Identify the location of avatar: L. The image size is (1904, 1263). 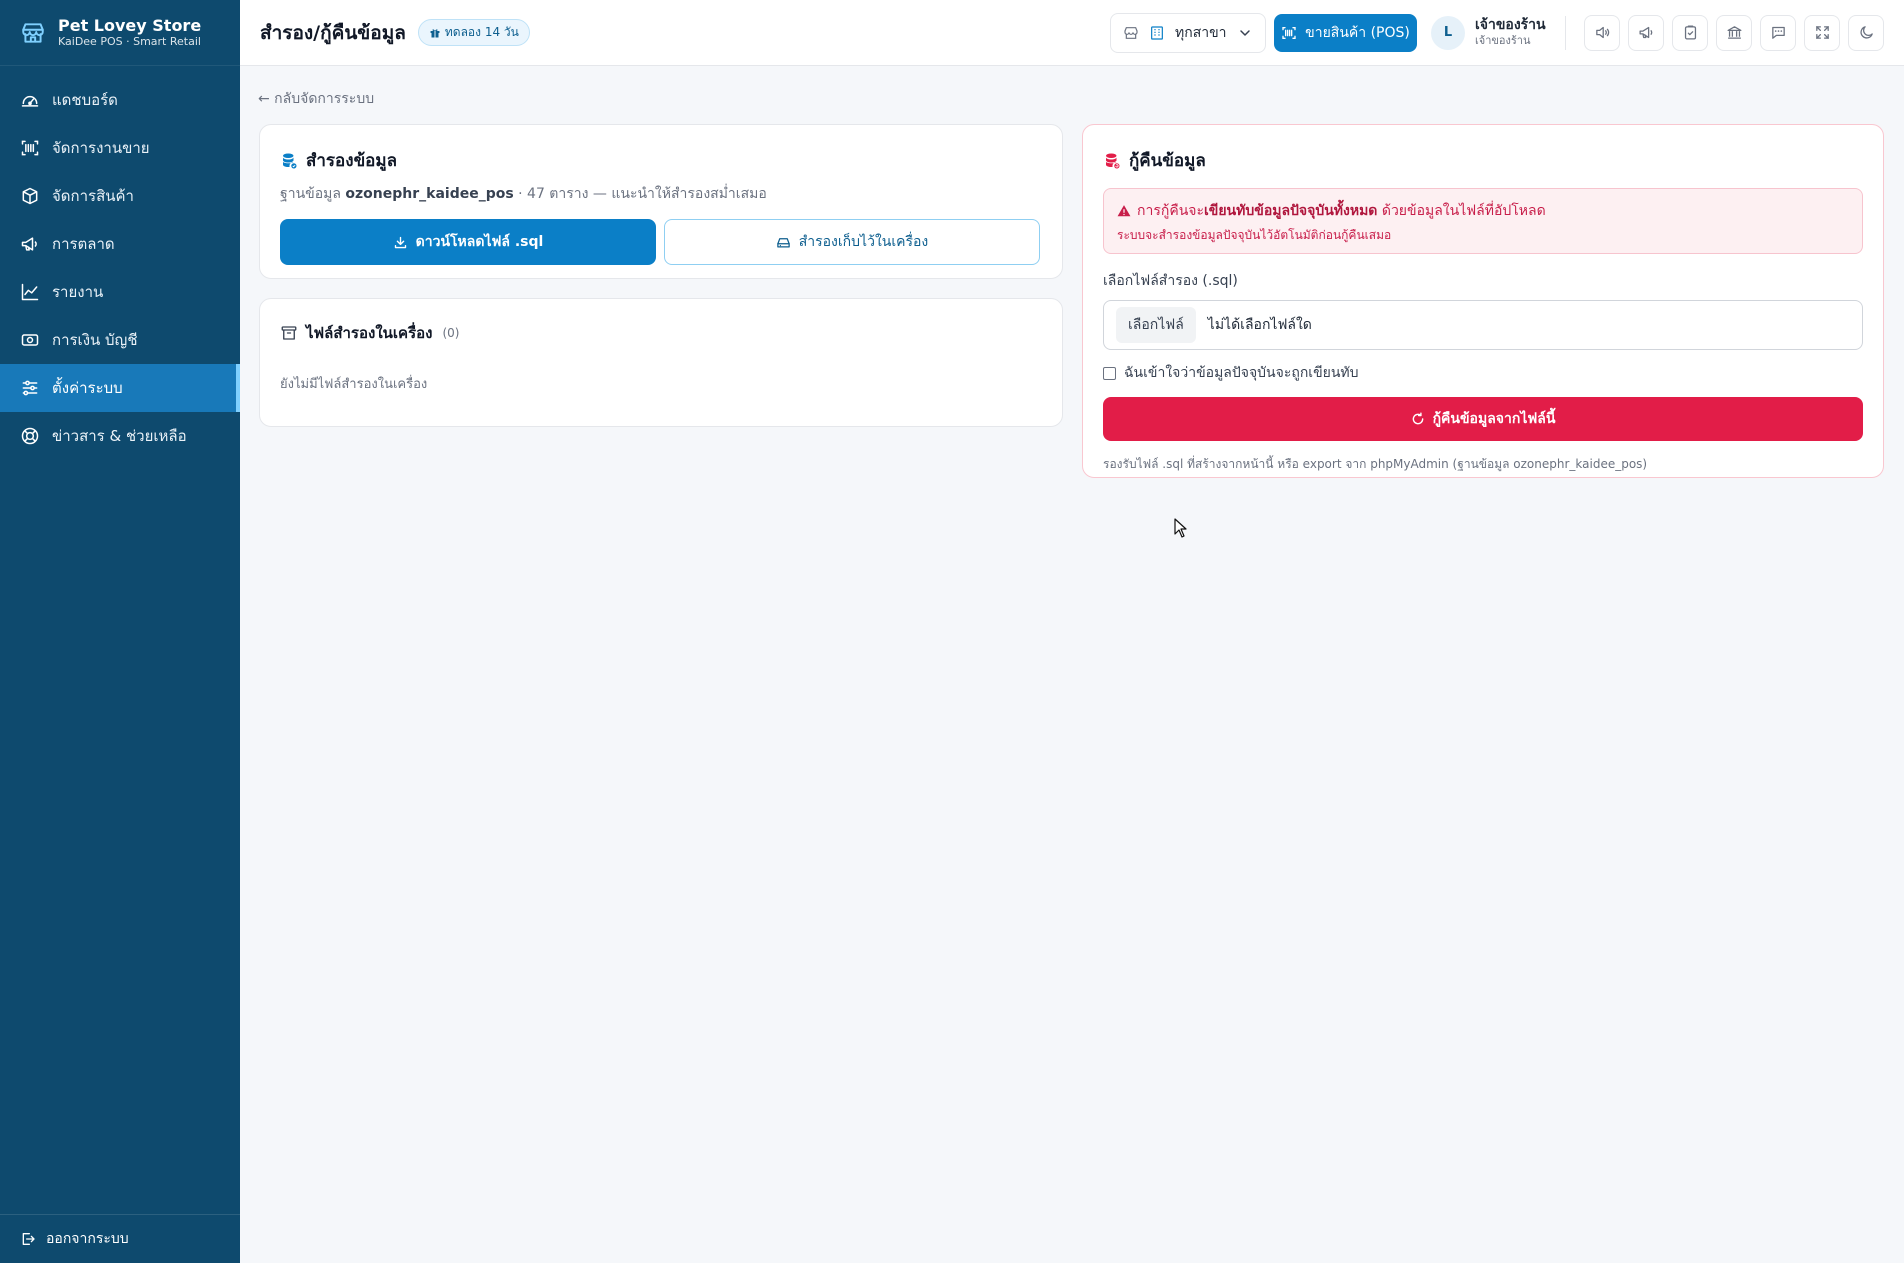
(1448, 32).